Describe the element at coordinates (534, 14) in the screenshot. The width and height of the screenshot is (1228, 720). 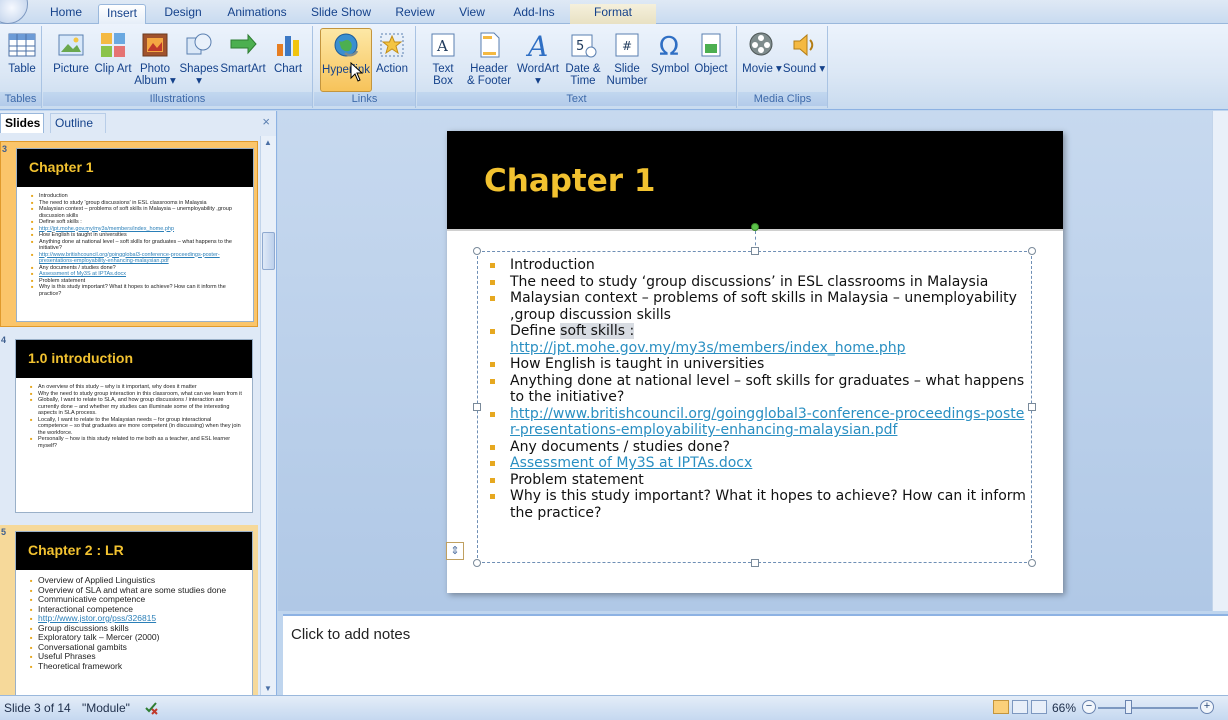
I see `tab-add-ins: Add-Ins` at that location.